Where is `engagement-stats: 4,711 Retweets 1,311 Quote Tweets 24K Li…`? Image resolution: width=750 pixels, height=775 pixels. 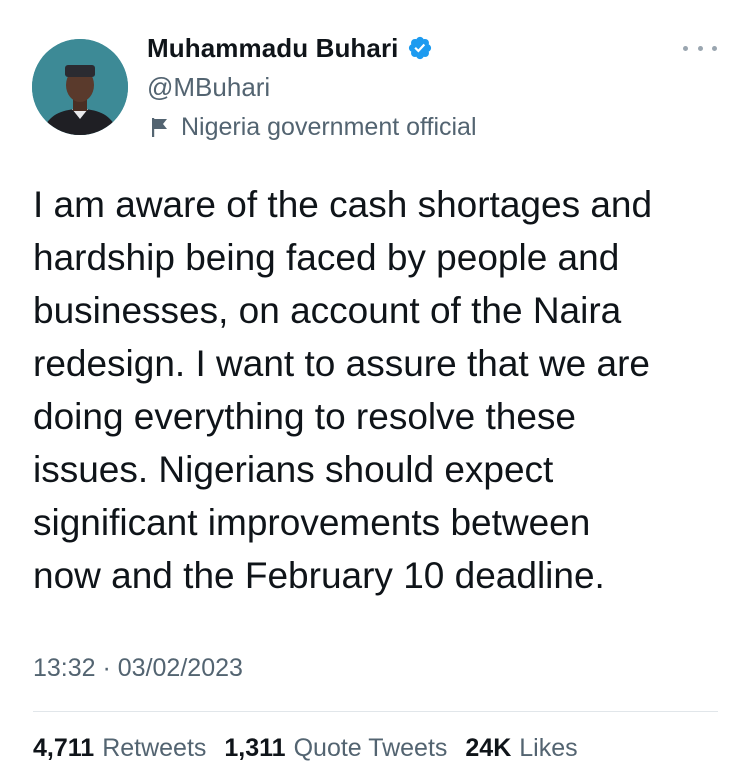
engagement-stats: 4,711 Retweets 1,311 Quote Tweets 24K Li… is located at coordinates (314, 748).